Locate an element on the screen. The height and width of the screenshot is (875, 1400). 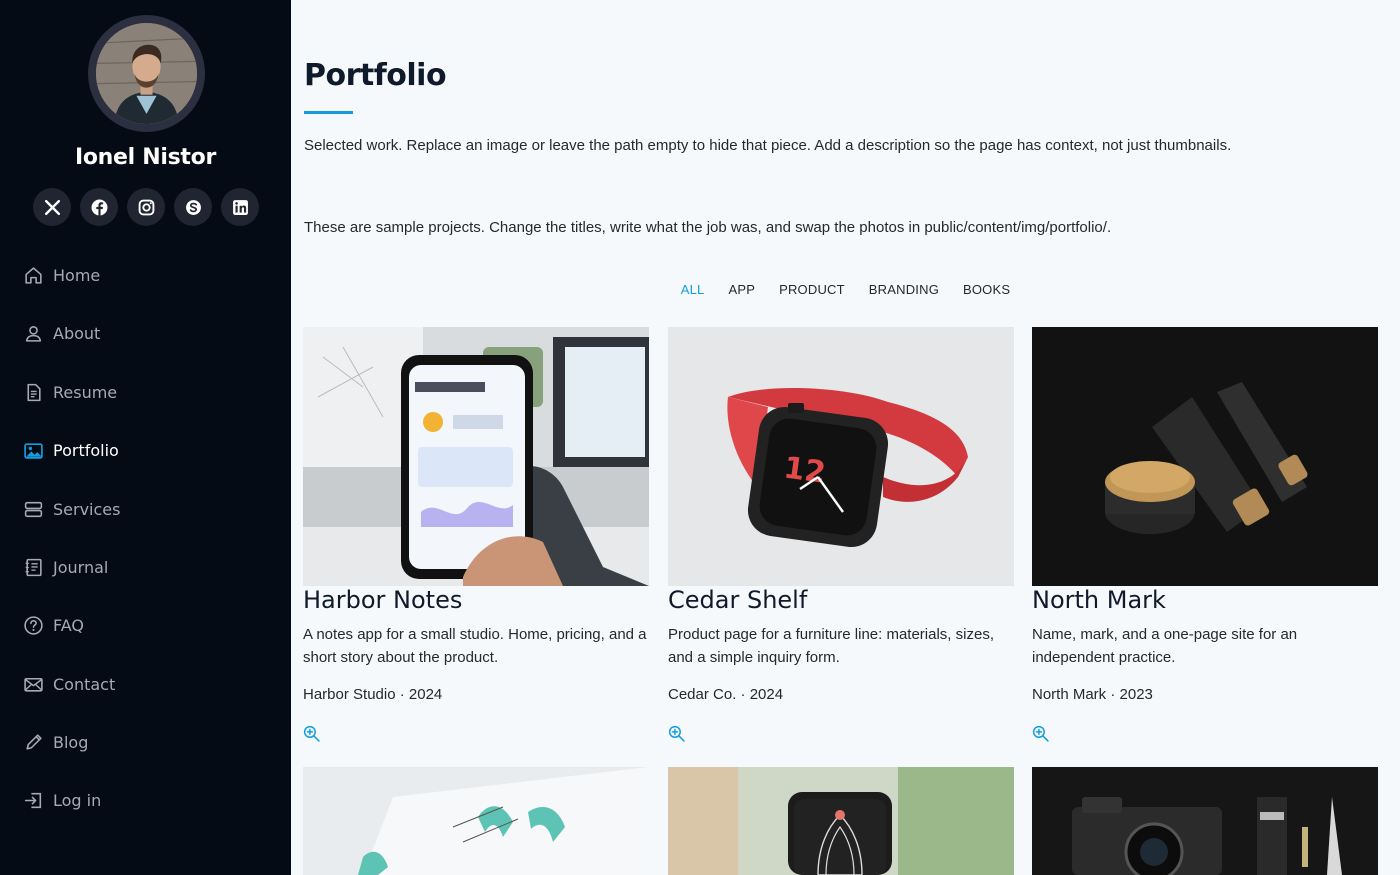
question-circle-icon is located at coordinates (33, 625).